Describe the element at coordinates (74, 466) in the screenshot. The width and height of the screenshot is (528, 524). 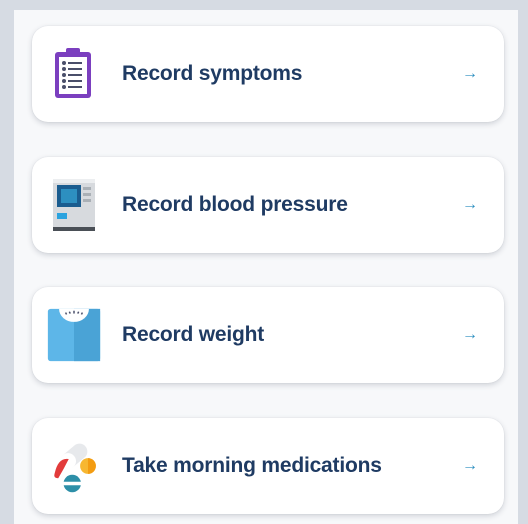
I see `pills-icon` at that location.